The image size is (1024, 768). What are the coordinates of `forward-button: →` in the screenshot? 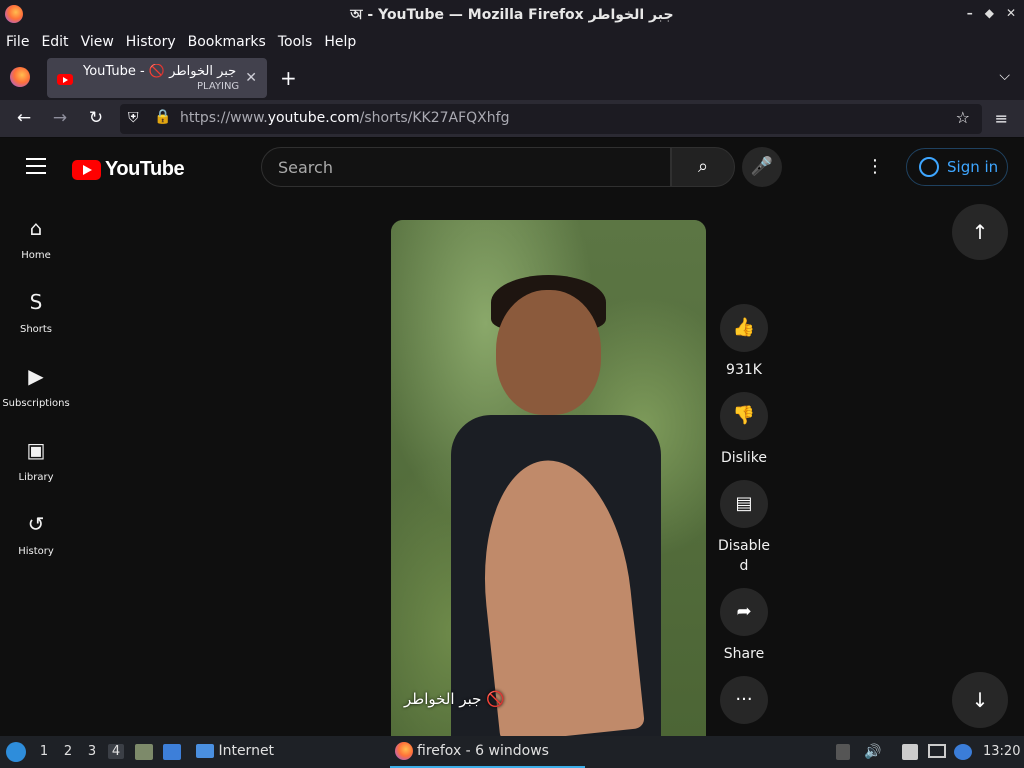 It's located at (60, 118).